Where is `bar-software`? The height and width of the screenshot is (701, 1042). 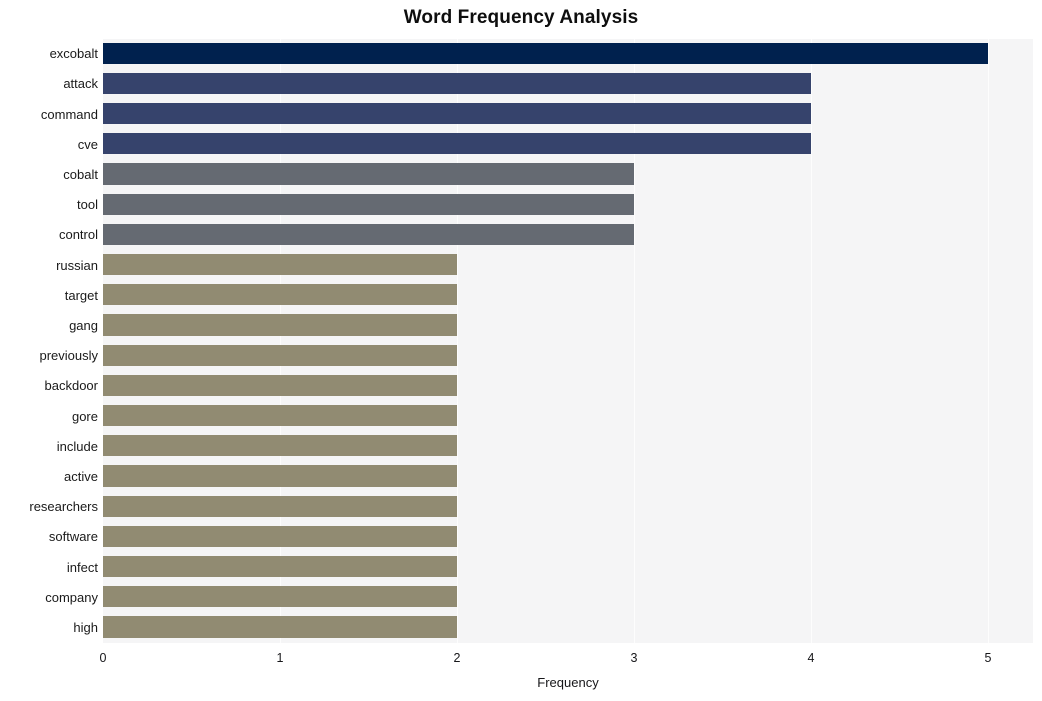
bar-software is located at coordinates (280, 536).